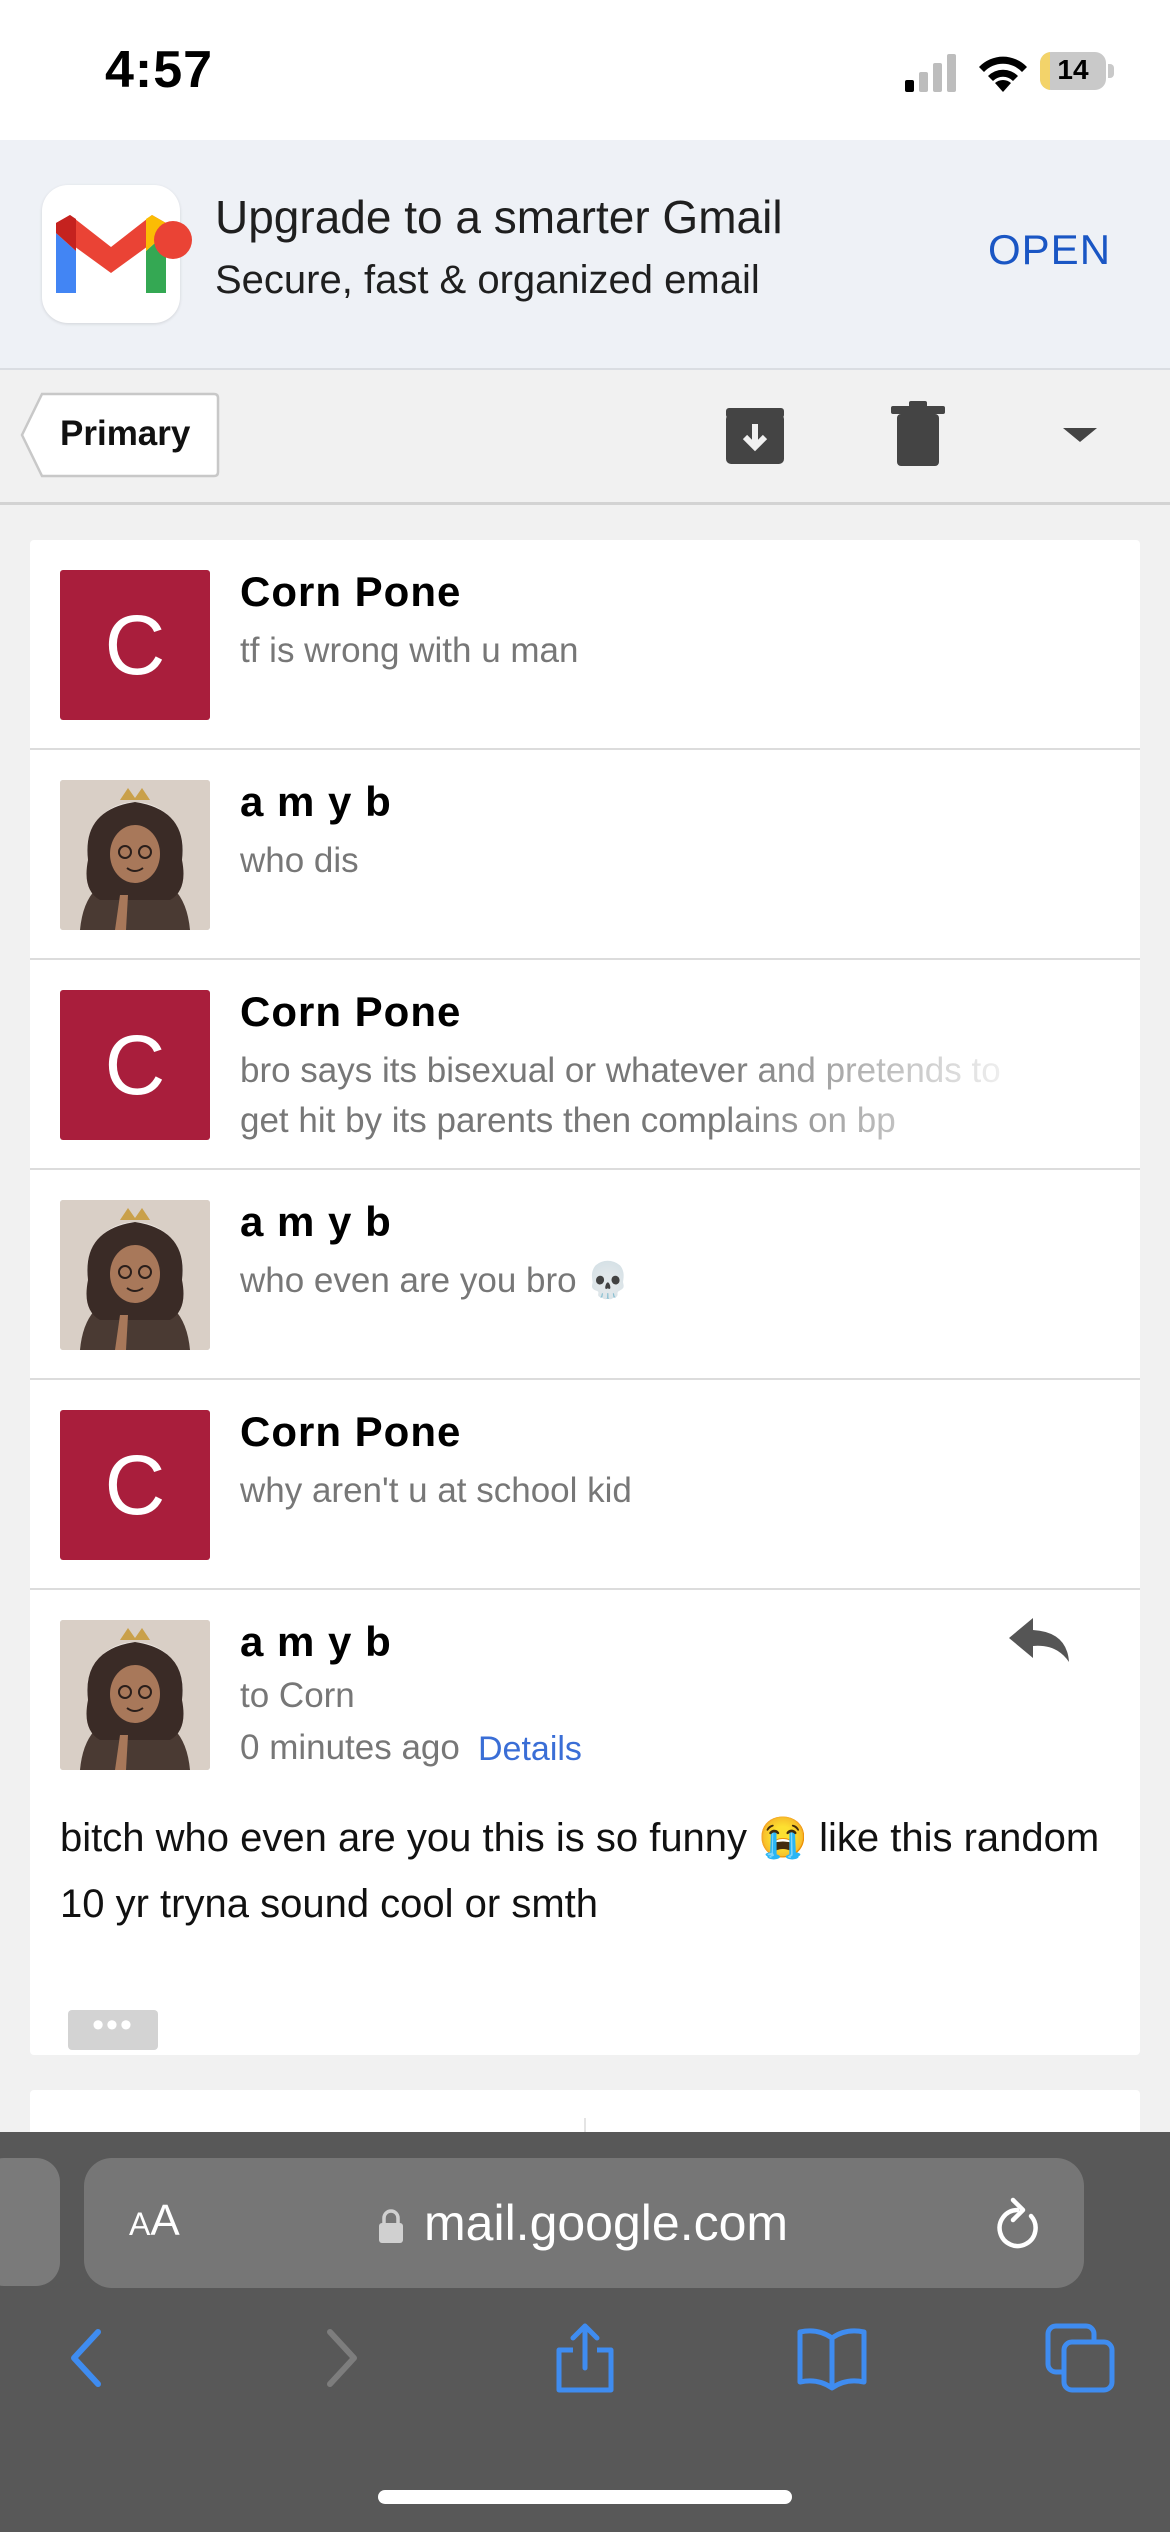 The height and width of the screenshot is (2532, 1170). I want to click on message-row: C Corn Pone why aren't u at school kid, so click(585, 1485).